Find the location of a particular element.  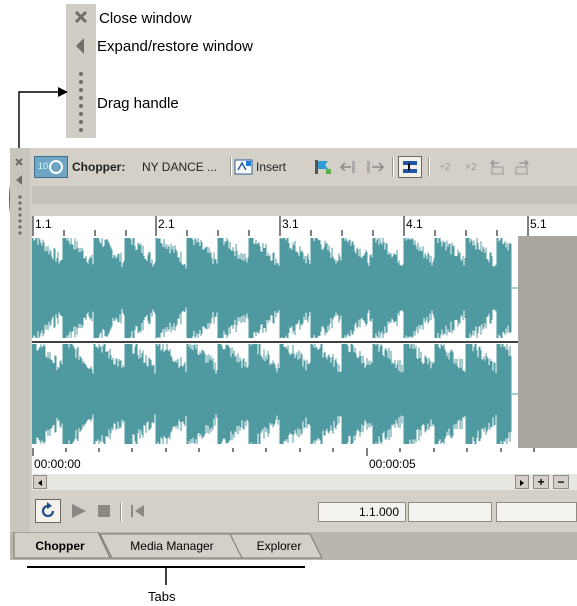

loop-playback-button is located at coordinates (48, 511).